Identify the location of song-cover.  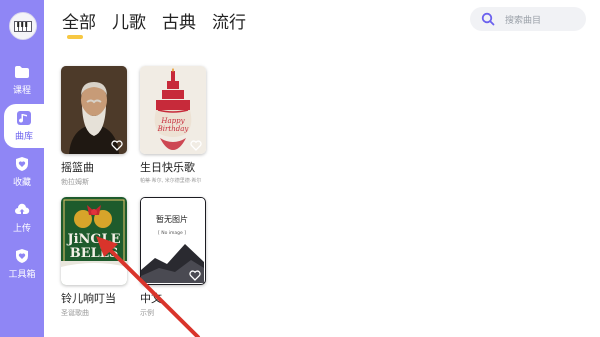
(94, 110).